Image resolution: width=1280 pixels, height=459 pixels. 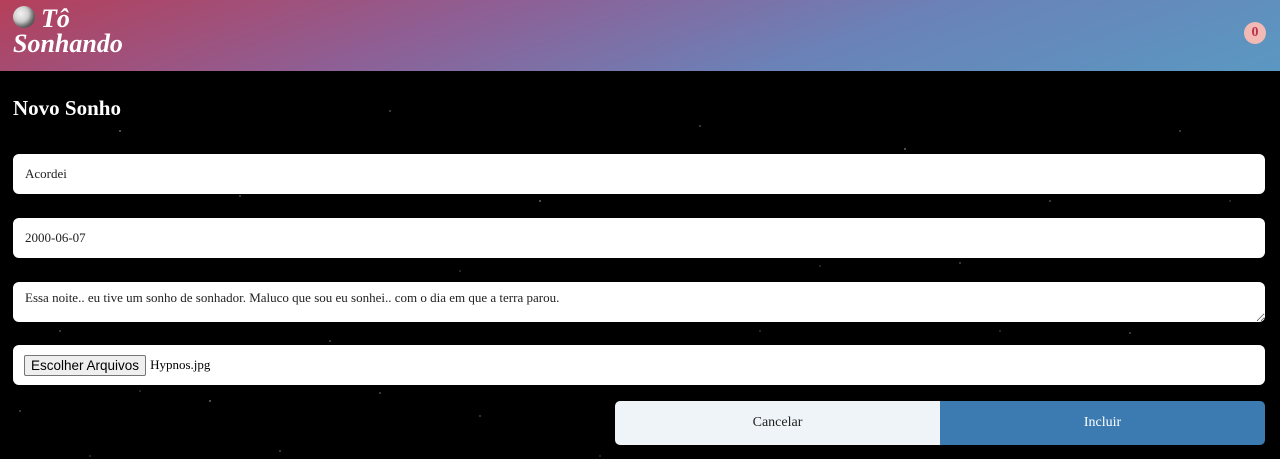 What do you see at coordinates (67, 108) in the screenshot?
I see `page-title: Novo Sonho` at bounding box center [67, 108].